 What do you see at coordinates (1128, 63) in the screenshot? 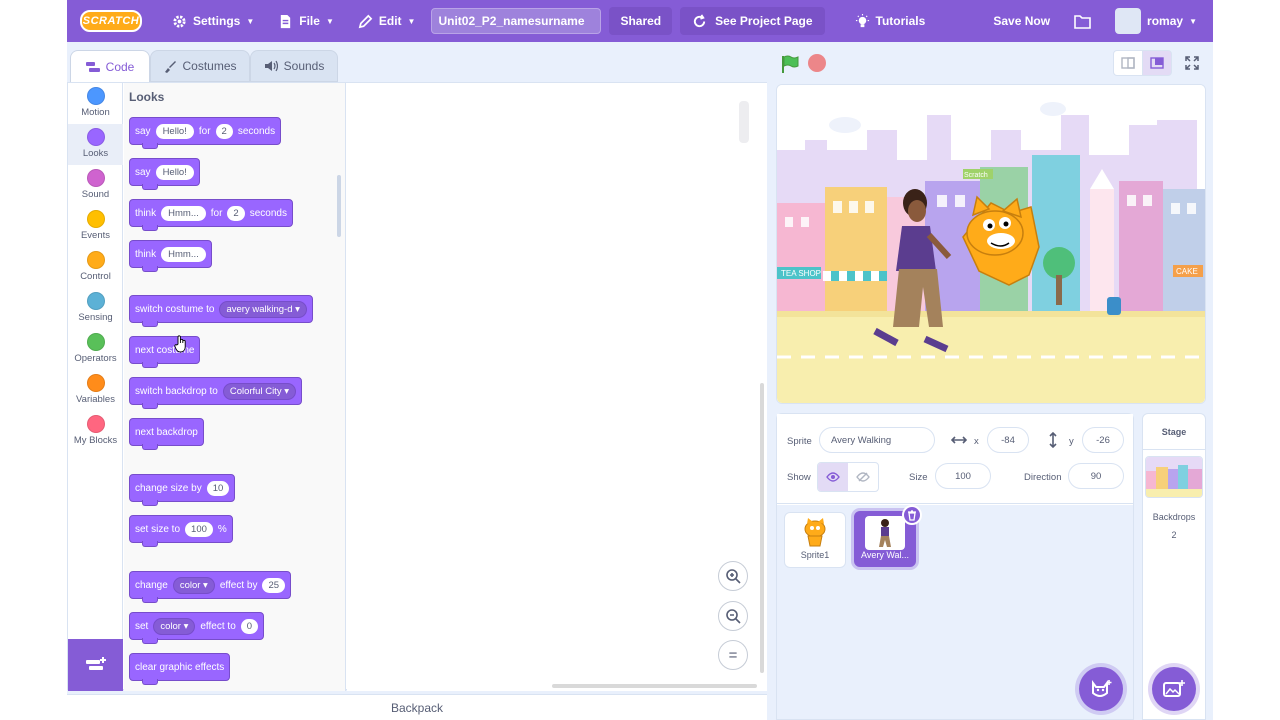
I see `small-stage-button` at bounding box center [1128, 63].